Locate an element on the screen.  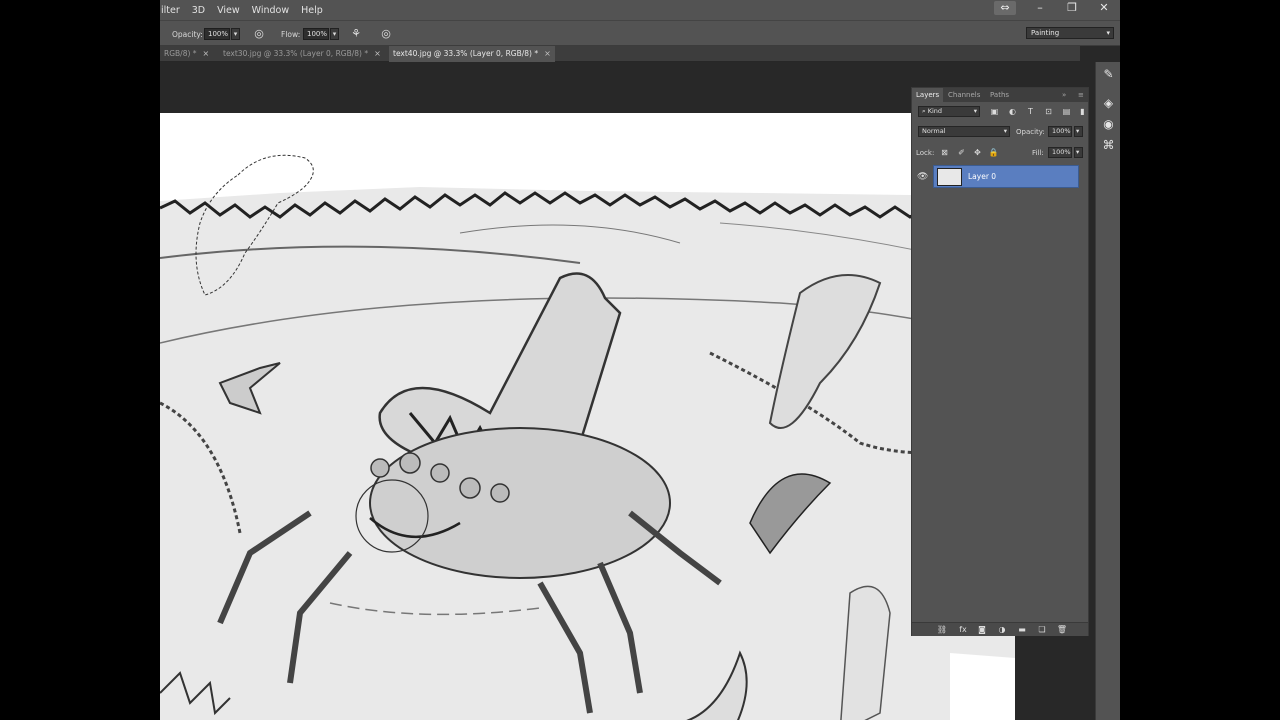
menu-help: Help is located at coordinates (312, 10).